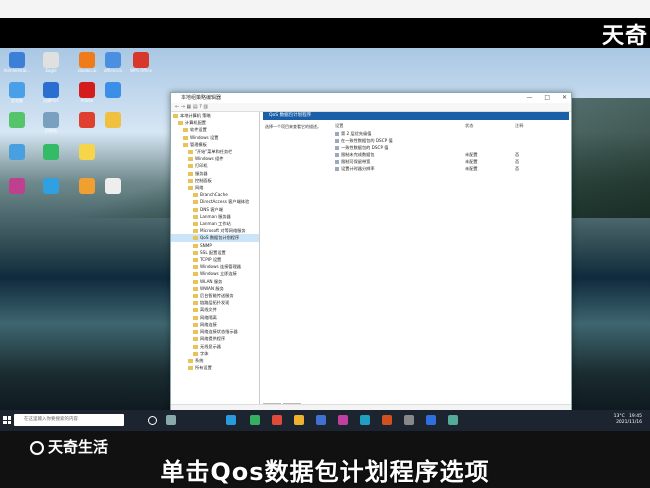 The width and height of the screenshot is (650, 488). I want to click on tree-item: Lanman 工作站, so click(215, 223).